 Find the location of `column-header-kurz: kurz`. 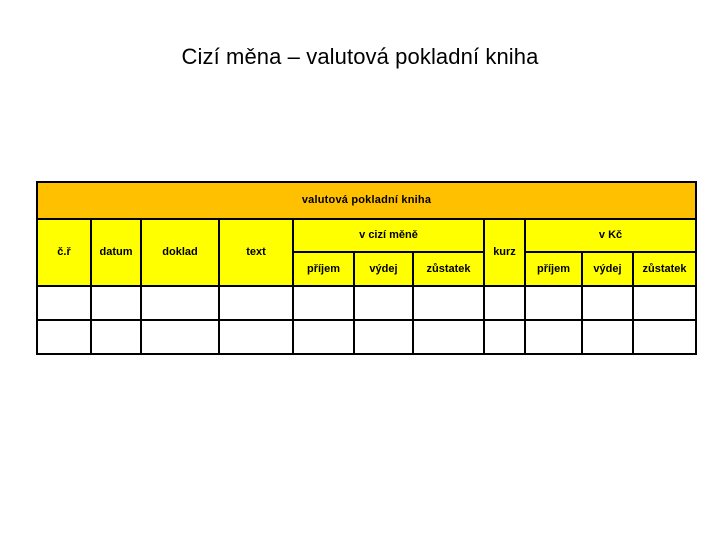

column-header-kurz: kurz is located at coordinates (504, 252).